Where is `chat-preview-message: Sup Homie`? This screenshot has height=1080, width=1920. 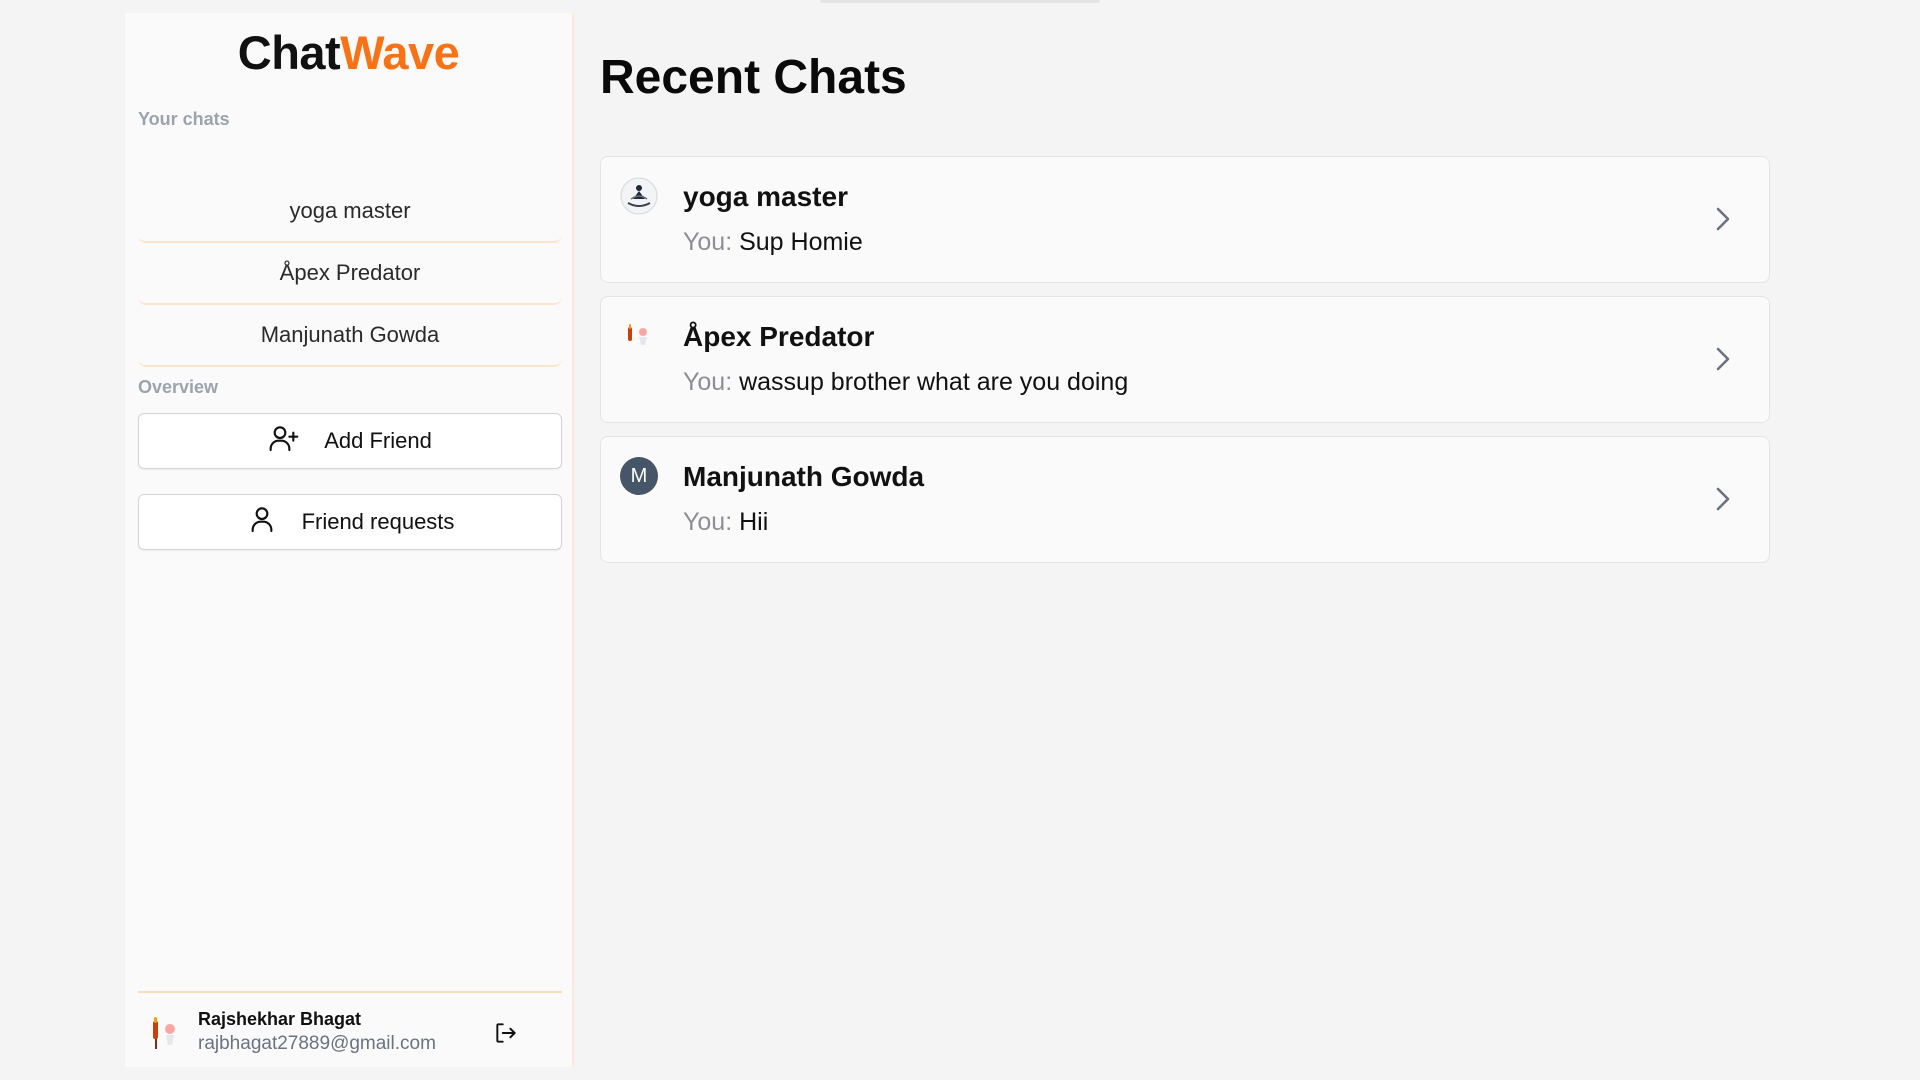 chat-preview-message: Sup Homie is located at coordinates (801, 242).